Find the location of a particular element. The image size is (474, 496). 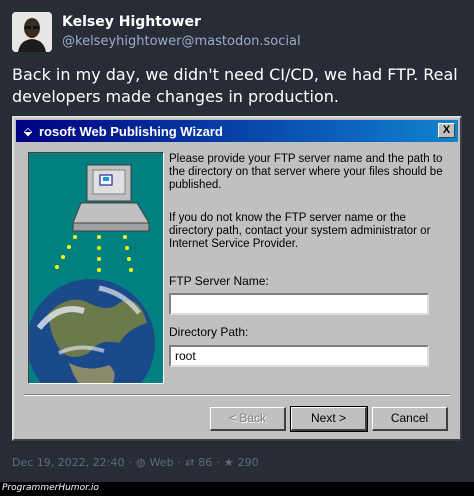

dialog-titlebar: ⬙ rosoft Web Publishing Wizard X is located at coordinates (237, 131).